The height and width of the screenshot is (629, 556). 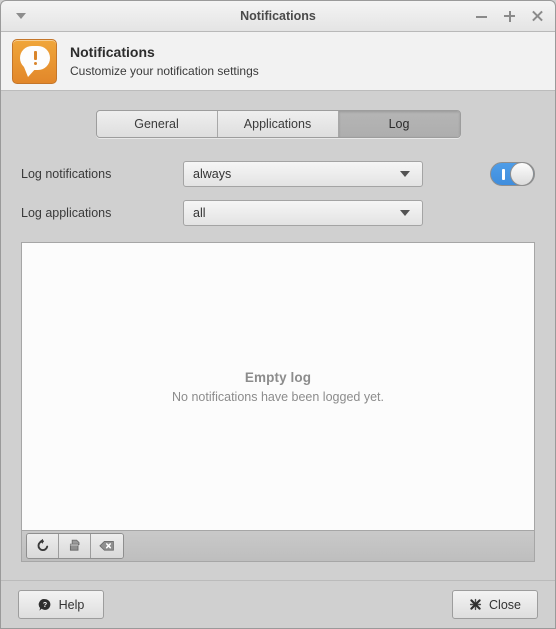 I want to click on help-button: ? Help, so click(x=61, y=604).